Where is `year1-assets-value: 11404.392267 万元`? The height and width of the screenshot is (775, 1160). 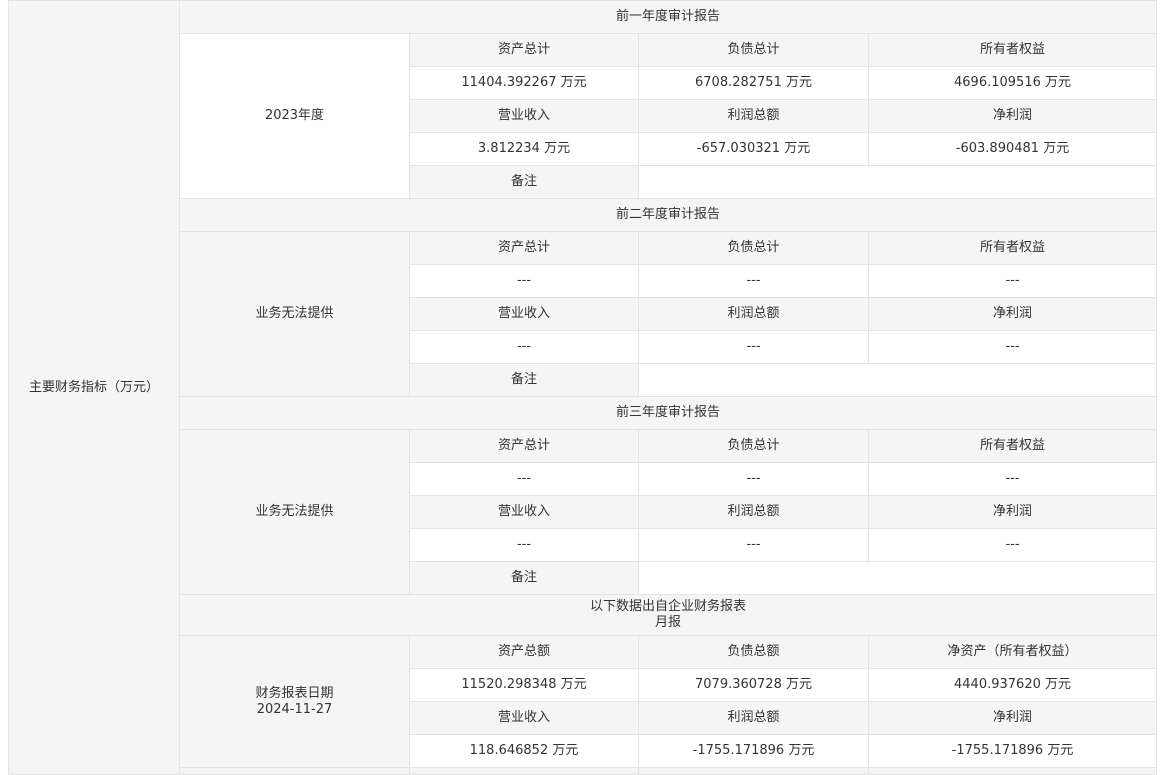
year1-assets-value: 11404.392267 万元 is located at coordinates (524, 83).